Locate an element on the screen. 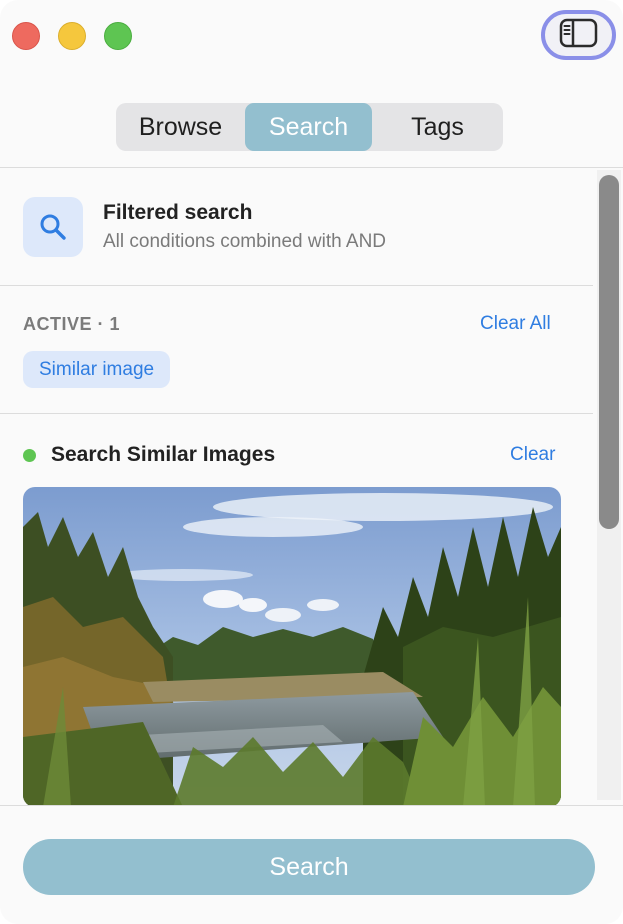  header-subtitle: All conditions combined with AND is located at coordinates (245, 241).